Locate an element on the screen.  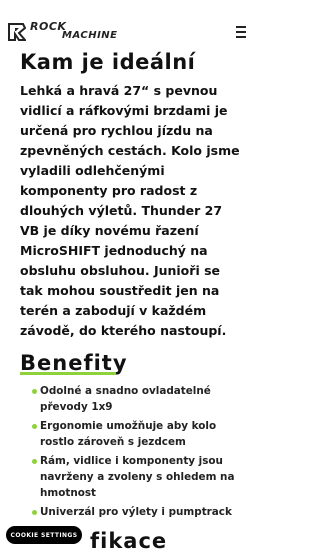
logo-text-machine: MACHINE is located at coordinates (90, 35).